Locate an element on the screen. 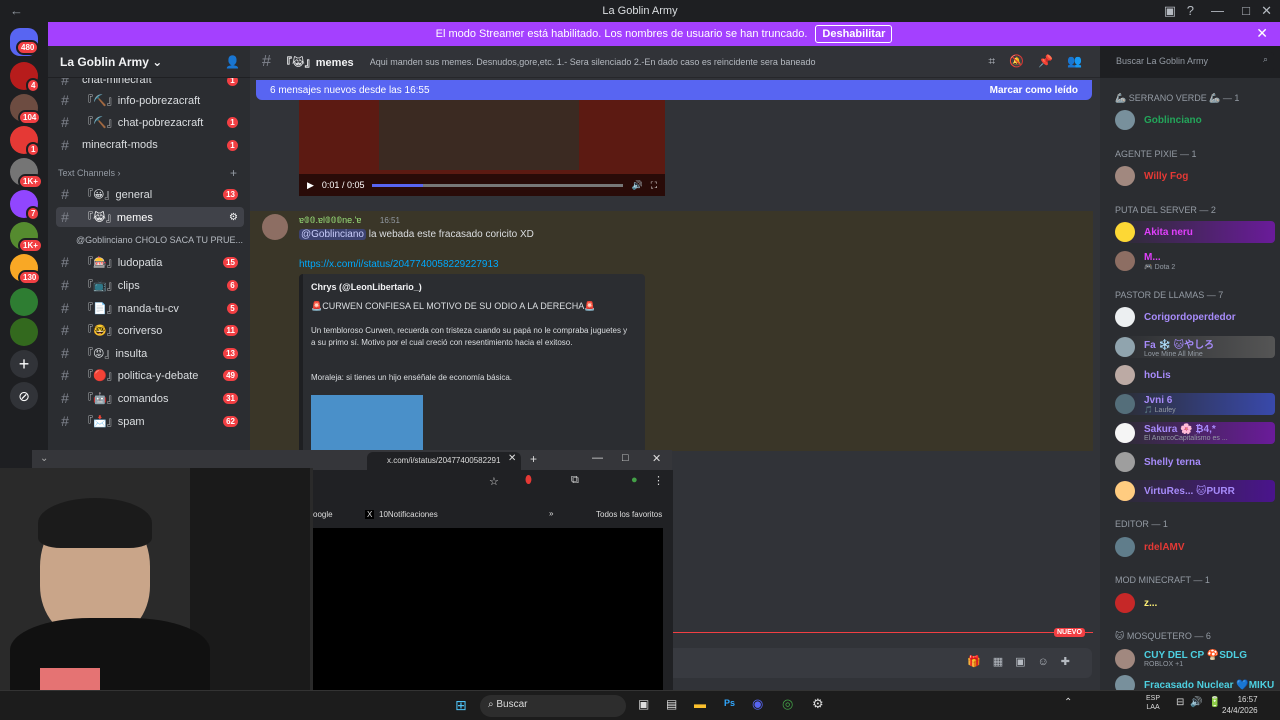 Image resolution: width=1280 pixels, height=720 pixels. all-bookmarks: Todos los favoritos is located at coordinates (629, 514).